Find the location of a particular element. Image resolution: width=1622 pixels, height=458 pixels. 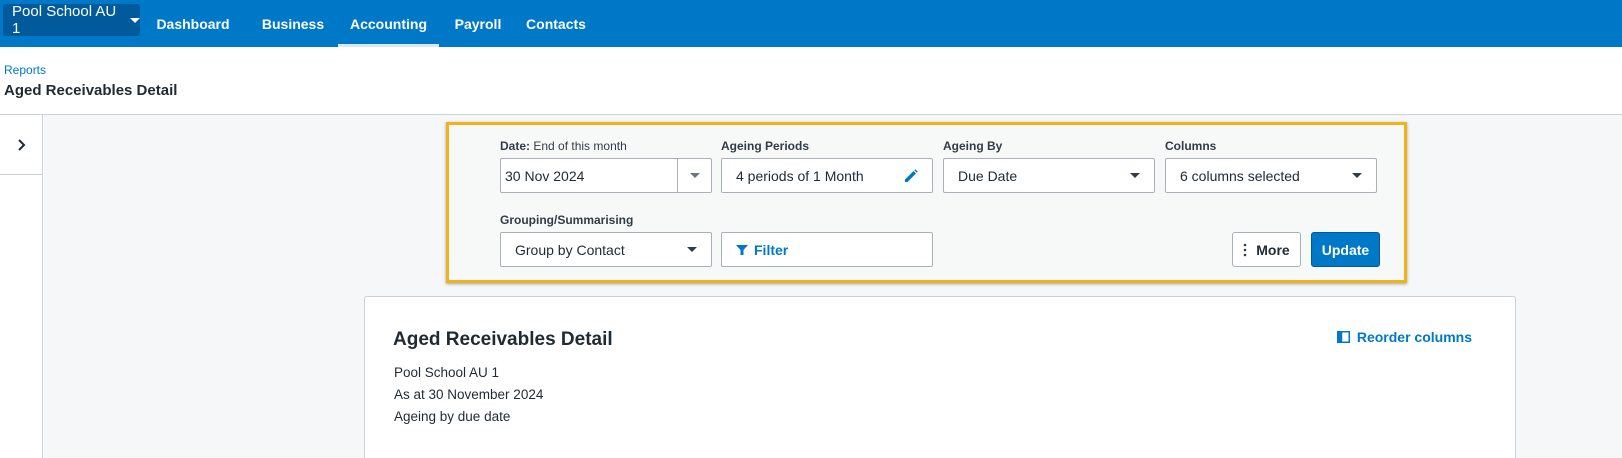

date-sublabel: End of this month is located at coordinates (580, 146).